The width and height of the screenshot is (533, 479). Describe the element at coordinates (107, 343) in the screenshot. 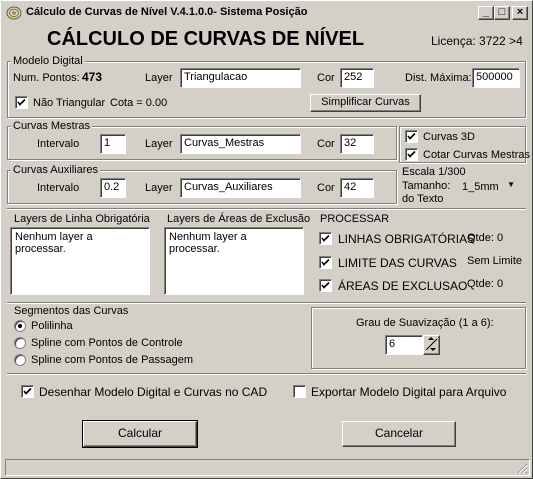

I see `spline-controle-label: Spline com Pontos de Controle` at that location.